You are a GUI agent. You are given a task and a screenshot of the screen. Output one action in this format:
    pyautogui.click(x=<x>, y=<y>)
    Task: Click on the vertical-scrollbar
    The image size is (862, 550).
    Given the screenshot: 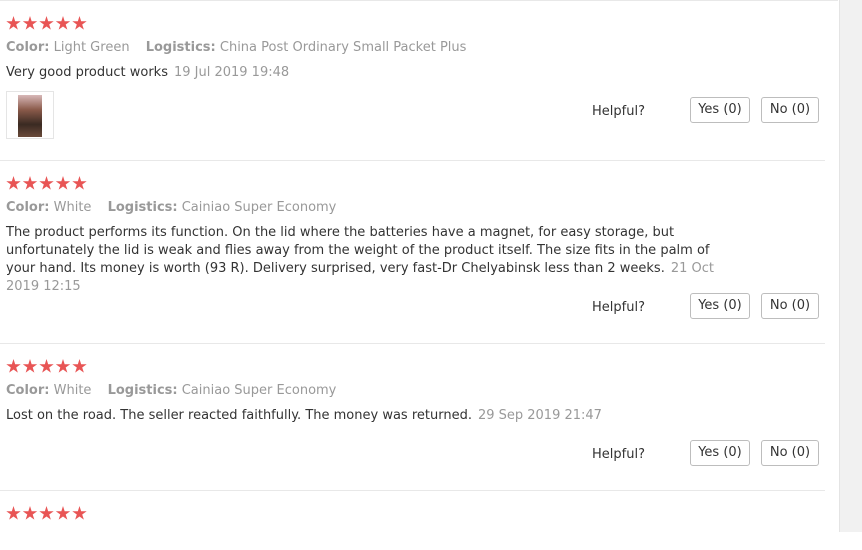 What is the action you would take?
    pyautogui.click(x=850, y=266)
    